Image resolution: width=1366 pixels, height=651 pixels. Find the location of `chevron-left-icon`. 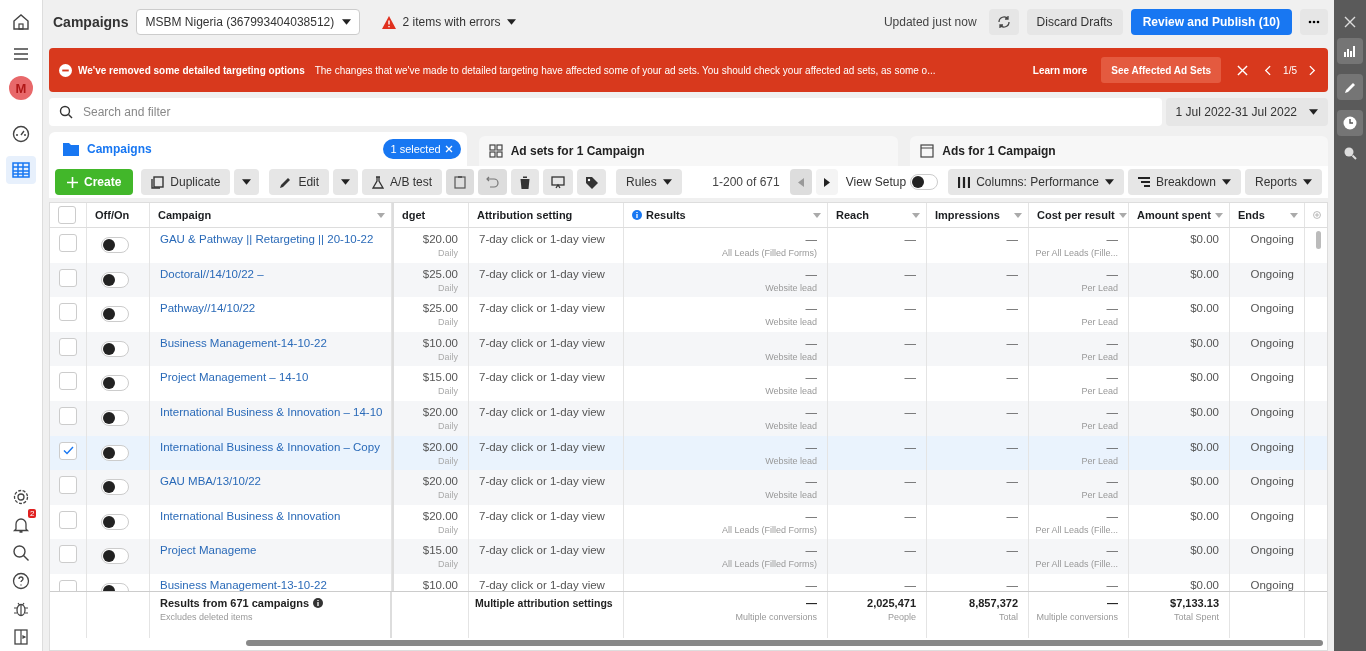

chevron-left-icon is located at coordinates (1268, 70).